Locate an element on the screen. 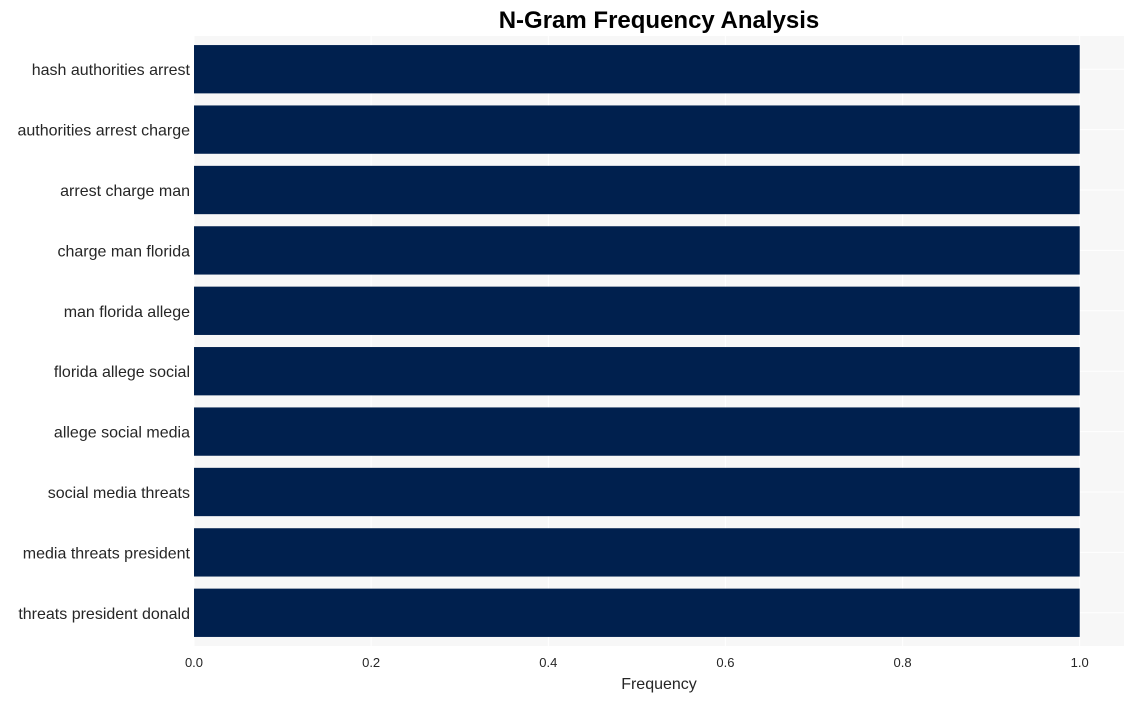  y-tick-label: man florida allege is located at coordinates (127, 312).